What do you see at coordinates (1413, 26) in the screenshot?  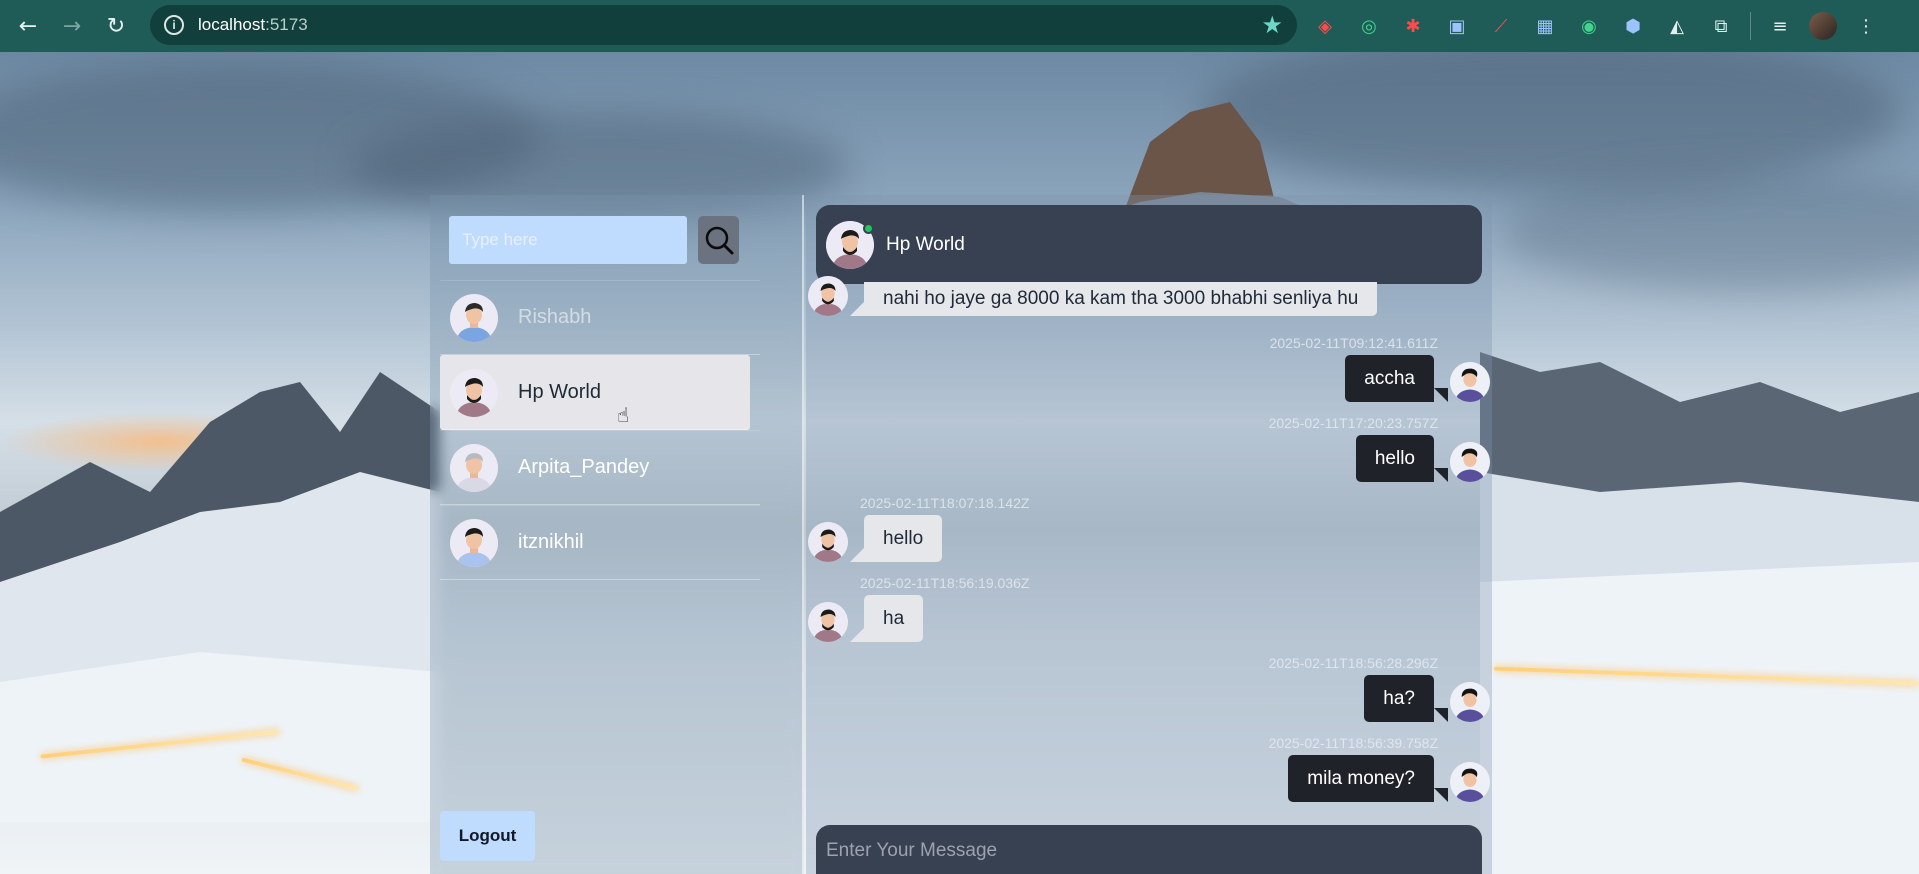 I see `puzzle-red-icon: ✱` at bounding box center [1413, 26].